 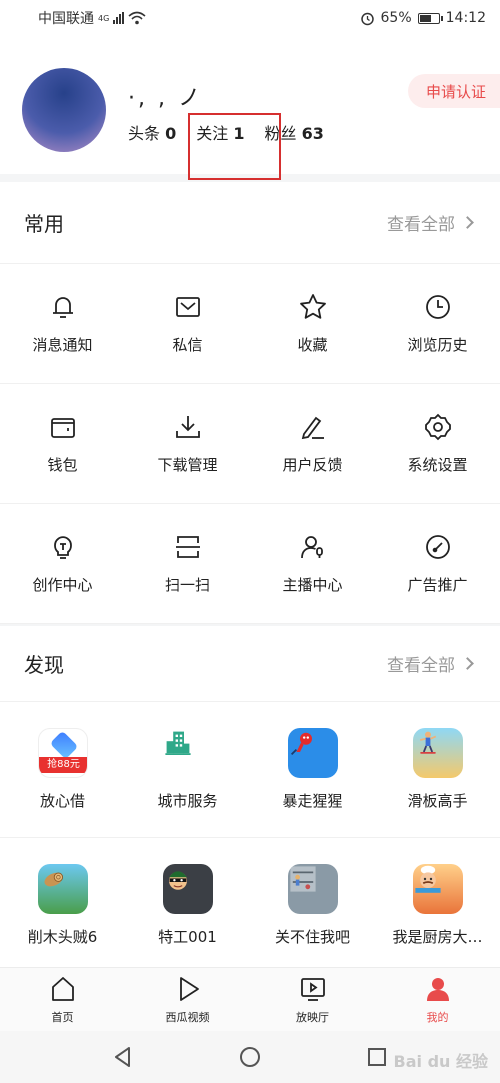 I want to click on common-title: 常用, so click(x=44, y=224).